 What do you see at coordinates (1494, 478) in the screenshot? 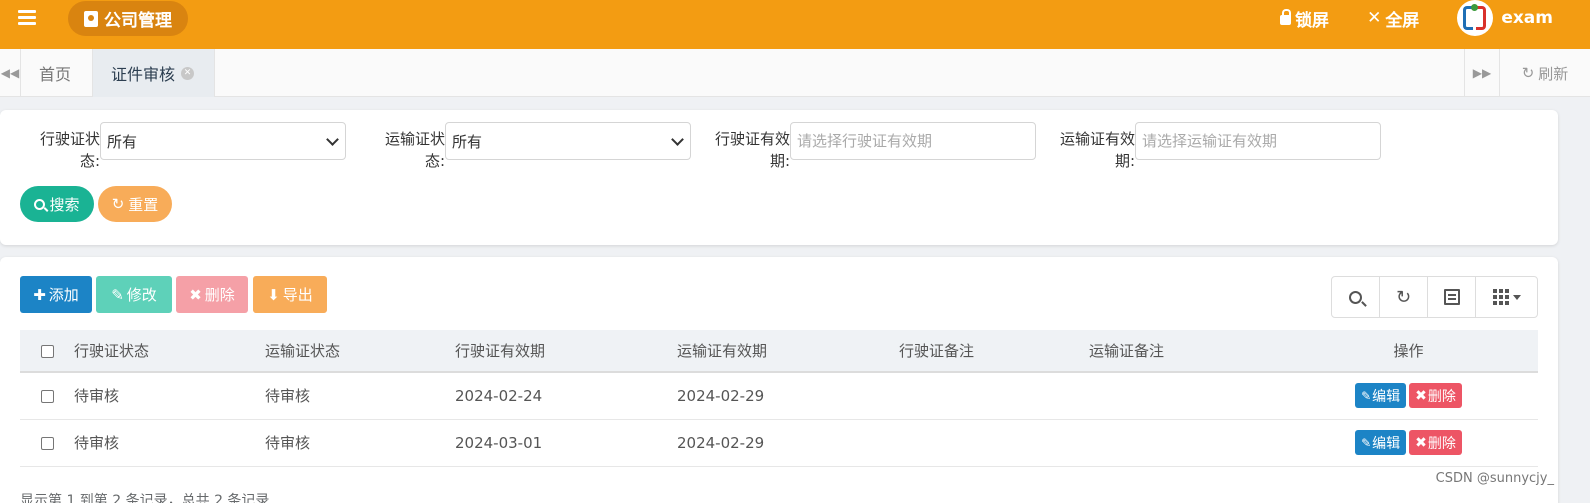
I see `watermark: CSDN @sunnycjy_` at bounding box center [1494, 478].